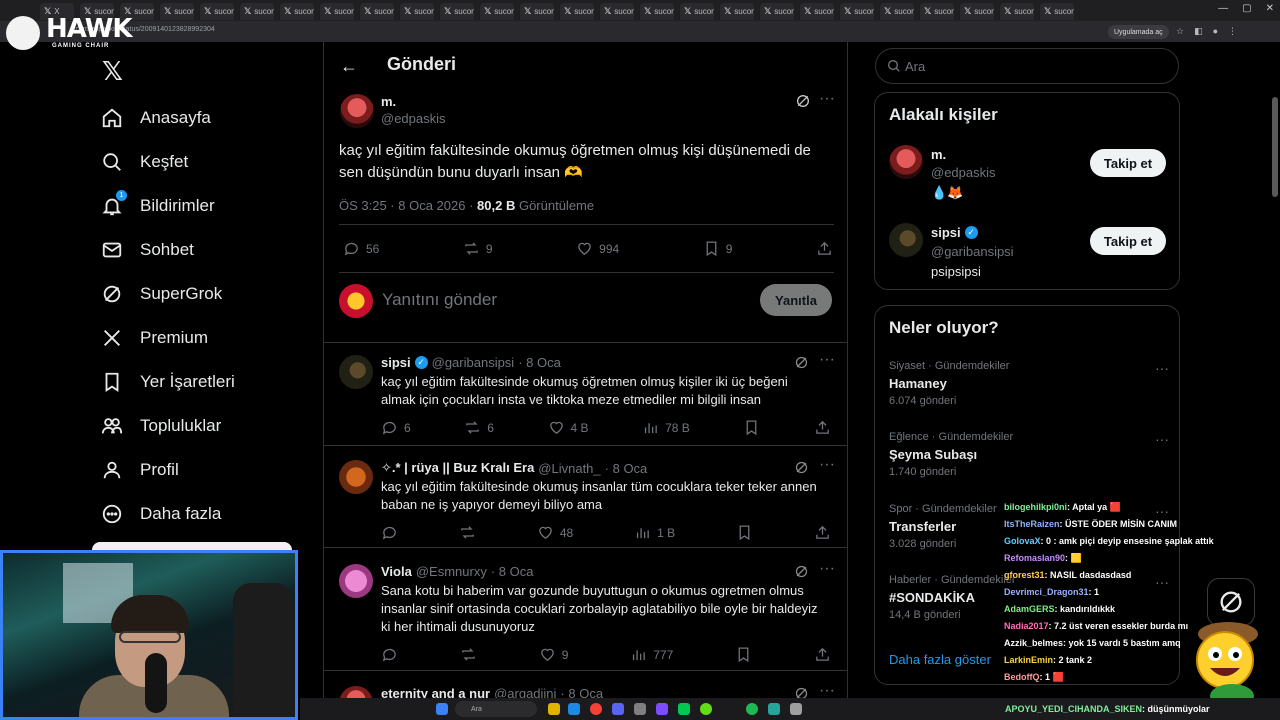 The height and width of the screenshot is (720, 1280). Describe the element at coordinates (457, 468) in the screenshot. I see `reply-author-name: ✧.* | rüya || Buz Kralı Era` at that location.